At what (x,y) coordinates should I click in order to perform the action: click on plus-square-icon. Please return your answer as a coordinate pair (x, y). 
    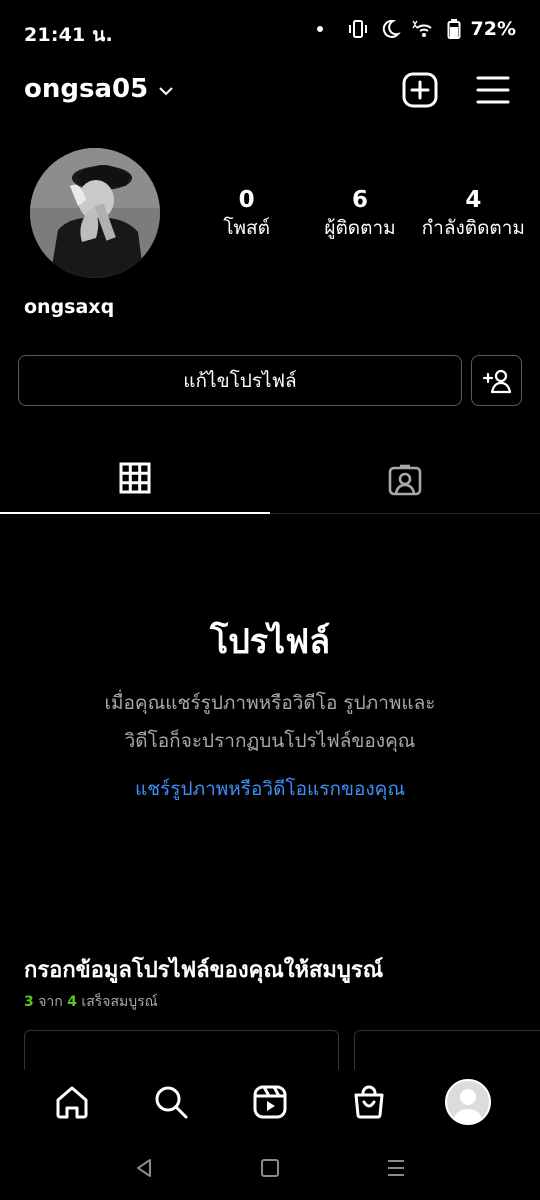
    Looking at the image, I should click on (420, 90).